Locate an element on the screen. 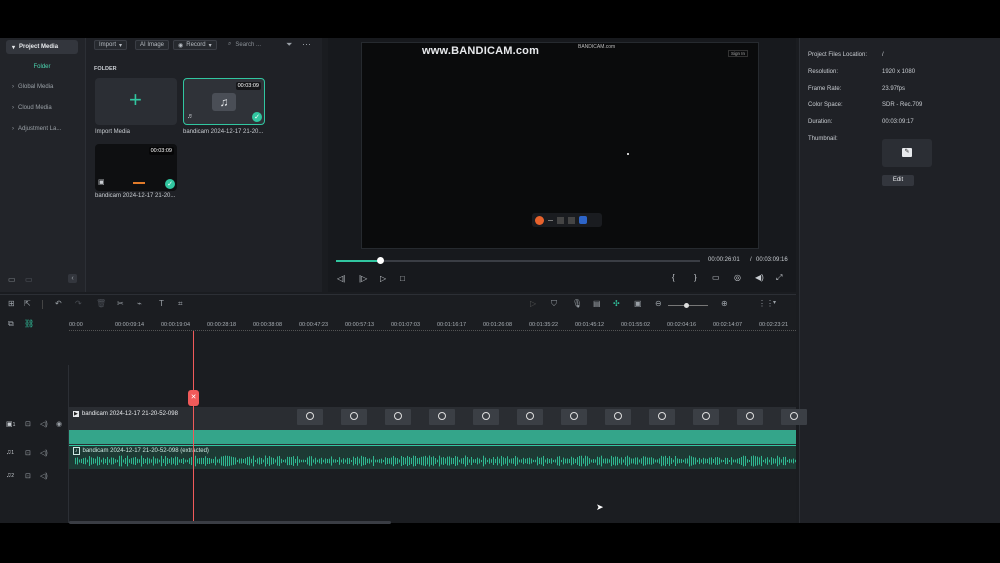 This screenshot has width=1000, height=563. zoom-slider-knob is located at coordinates (686, 305).